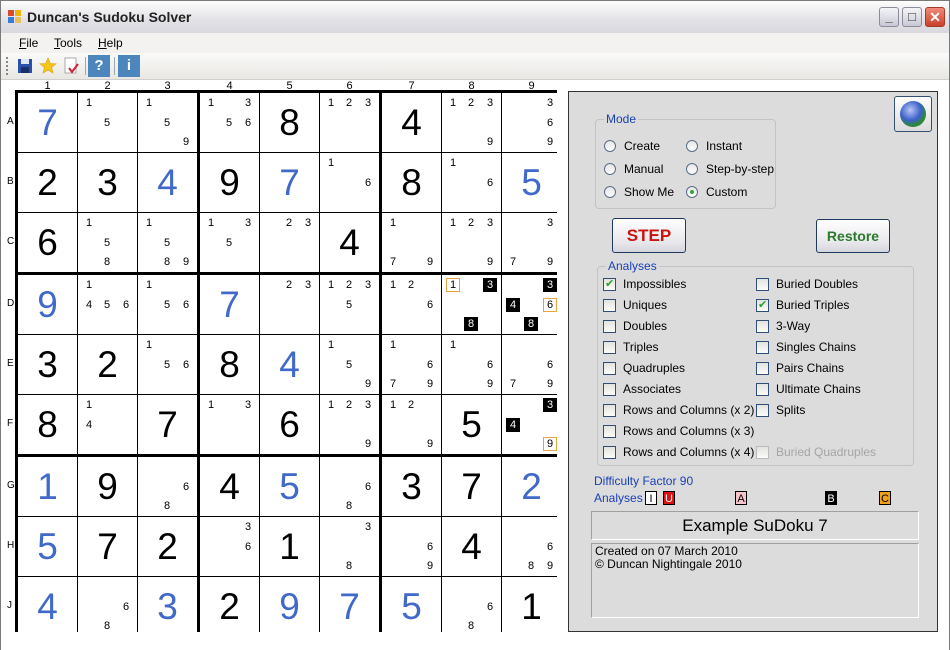  I want to click on cell-H5: 1, so click(289, 546).